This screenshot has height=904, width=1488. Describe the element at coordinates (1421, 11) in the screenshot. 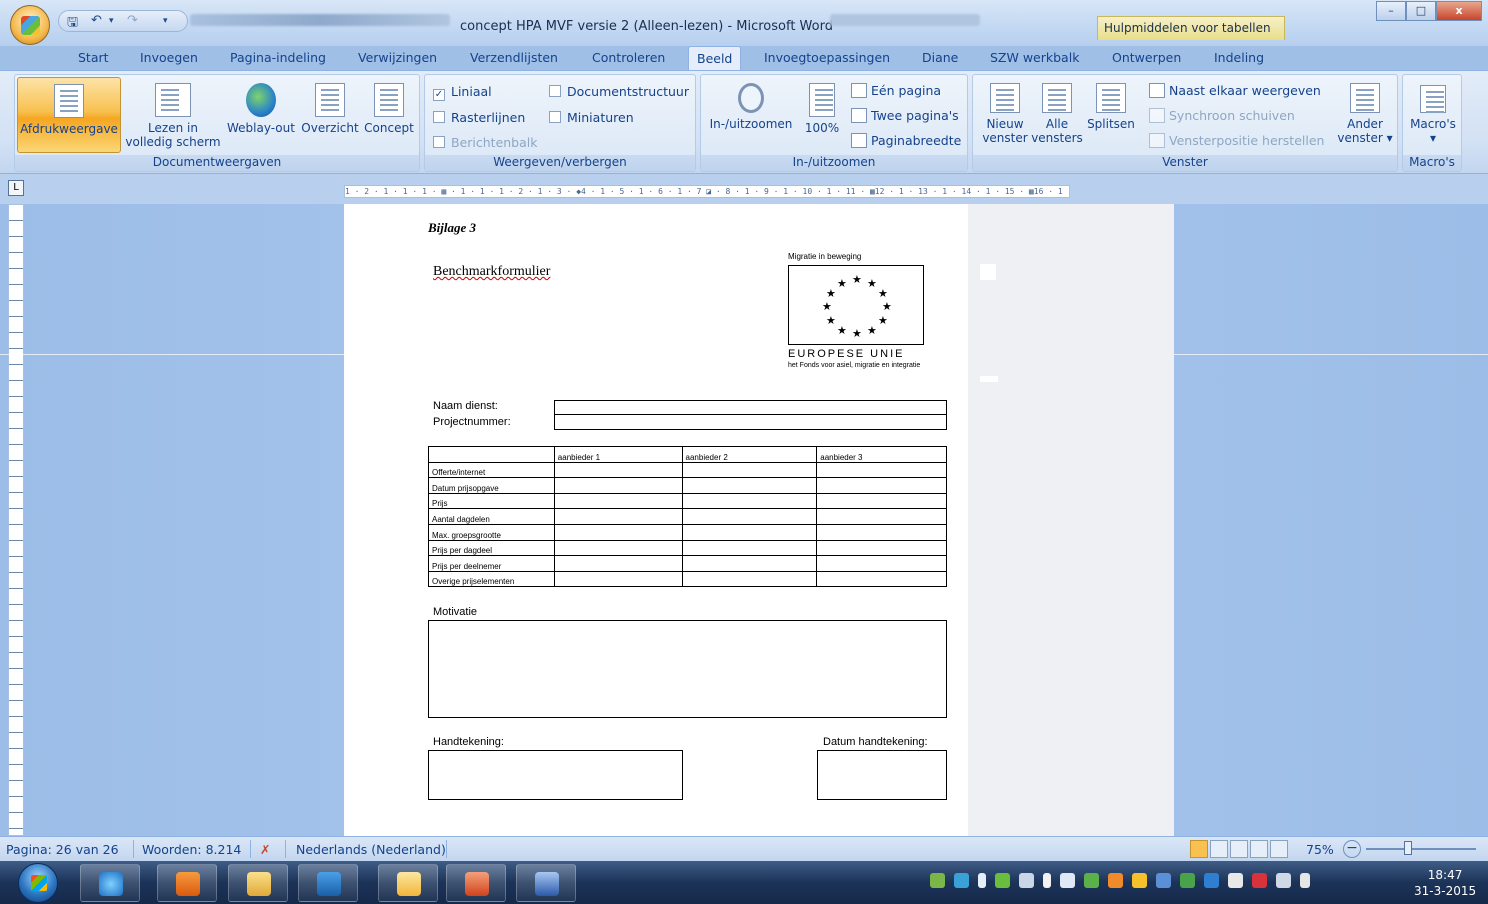

I see `maximize-button: □` at that location.